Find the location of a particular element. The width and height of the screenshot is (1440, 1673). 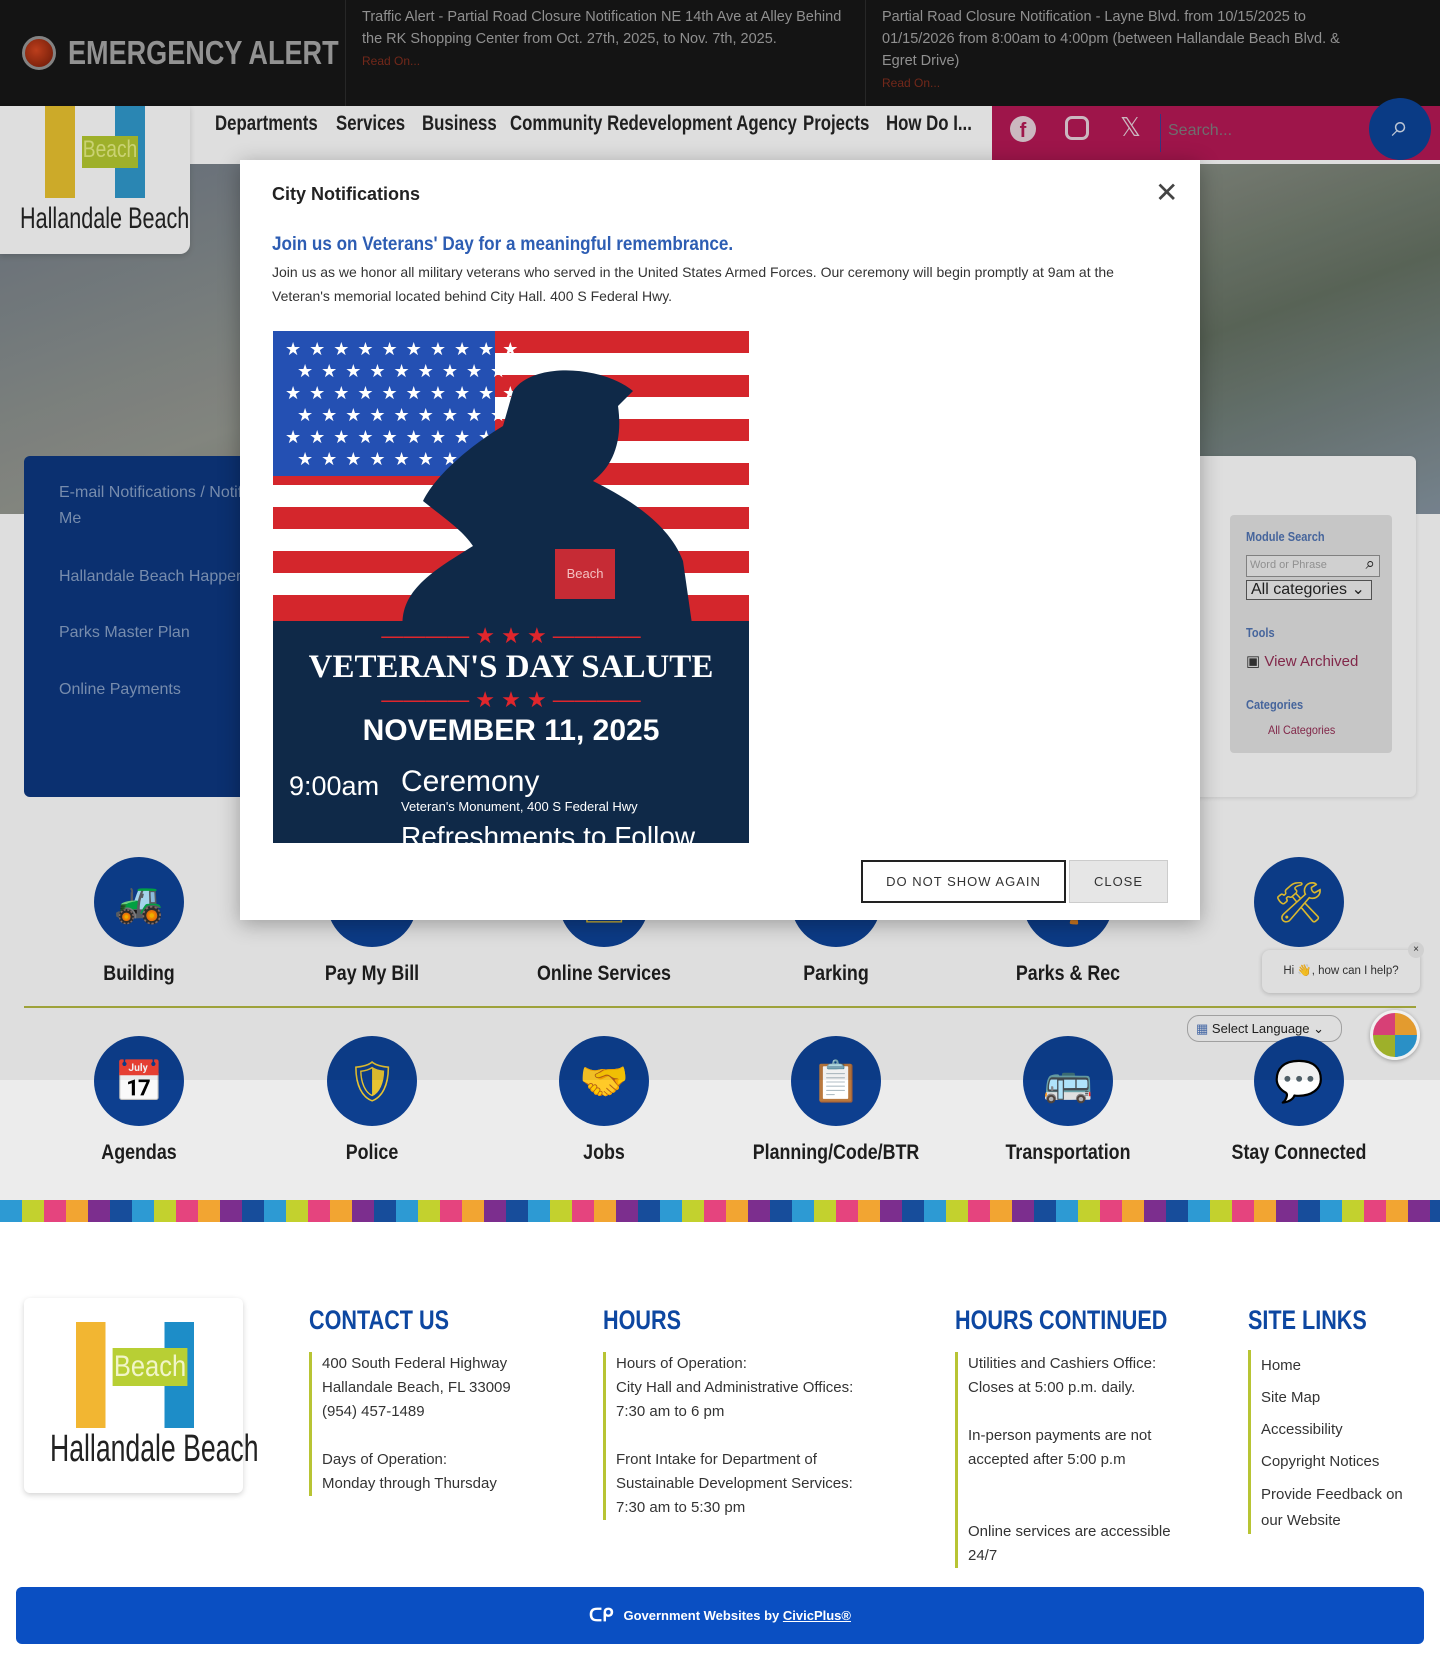

footer-text: City Hall and Administrative Offices: is located at coordinates (735, 1387).